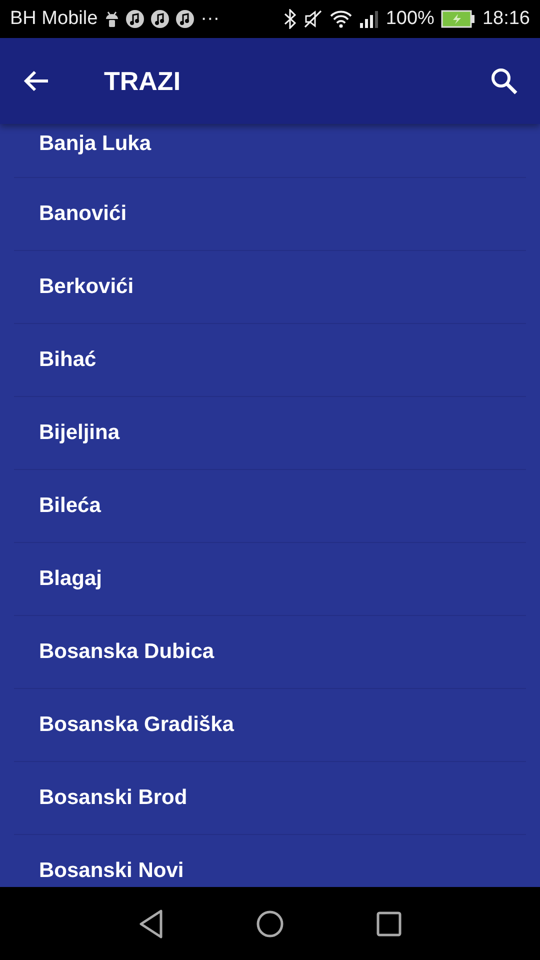 This screenshot has width=540, height=960. Describe the element at coordinates (270, 151) in the screenshot. I see `city-list-item: Banja Luka` at that location.